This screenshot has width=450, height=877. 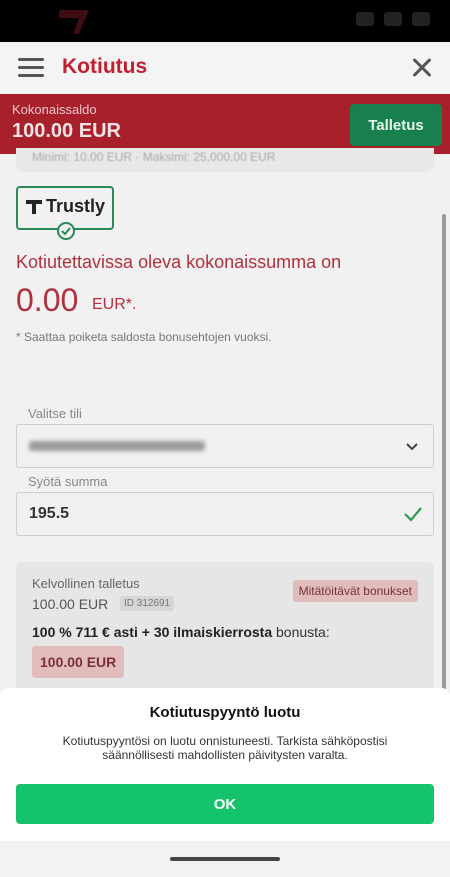 I want to click on trustly-logo-icon, so click(x=34, y=207).